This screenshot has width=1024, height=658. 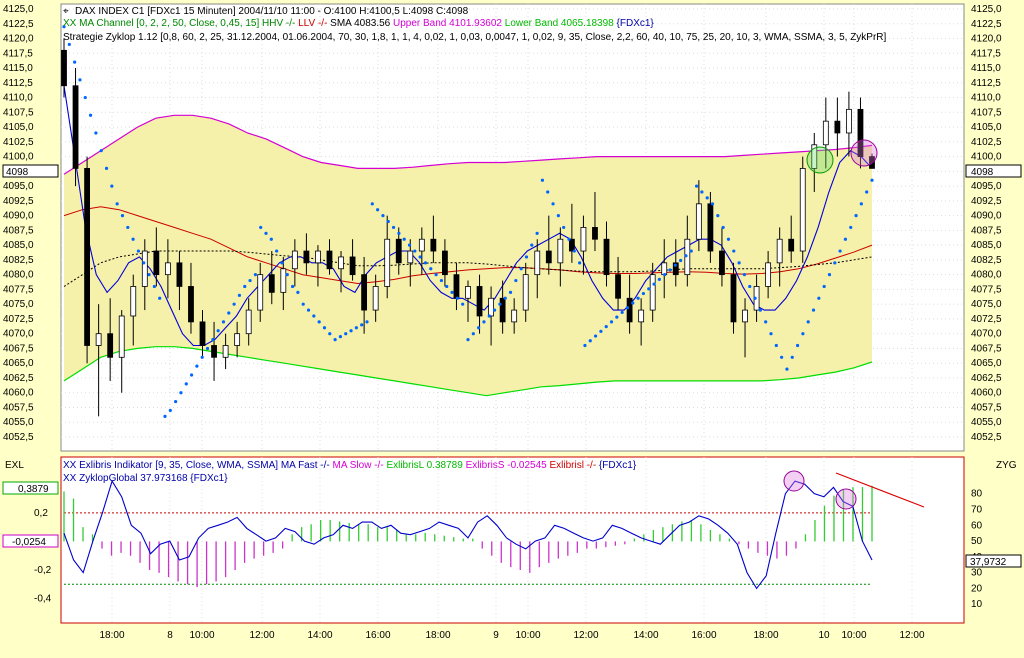 I want to click on time-tick: 10:00, so click(x=527, y=635).